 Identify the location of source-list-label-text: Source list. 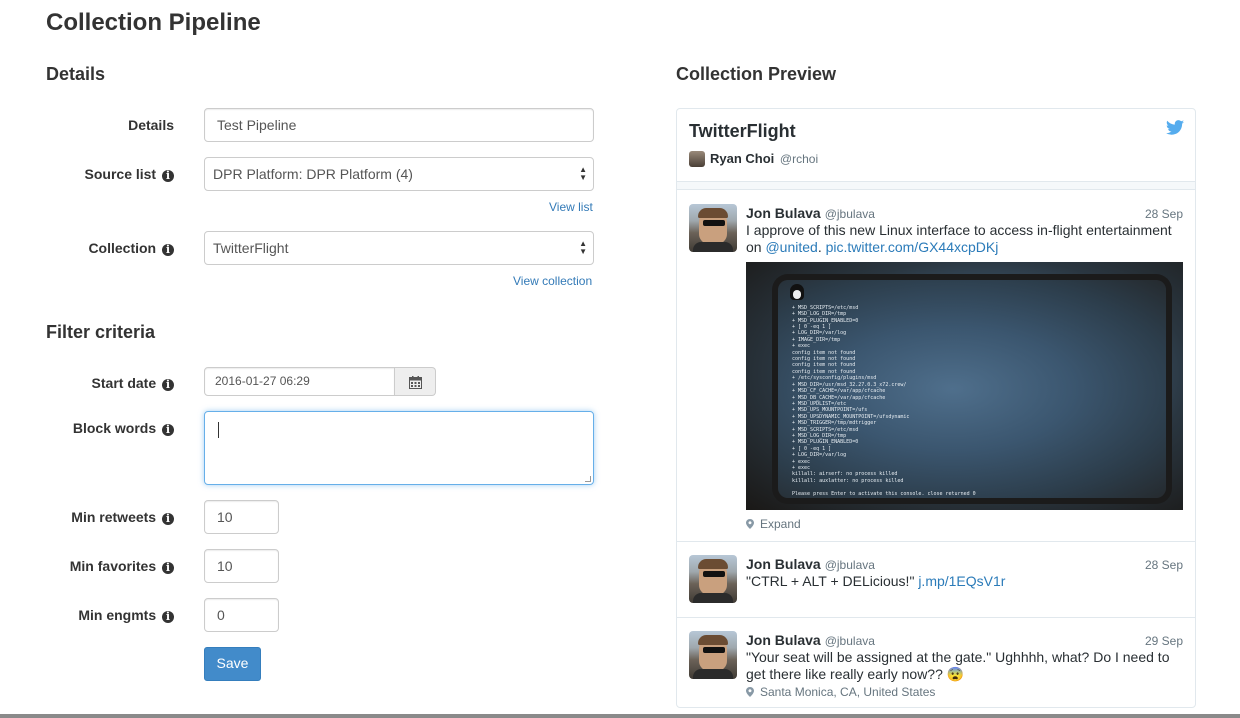
(120, 174).